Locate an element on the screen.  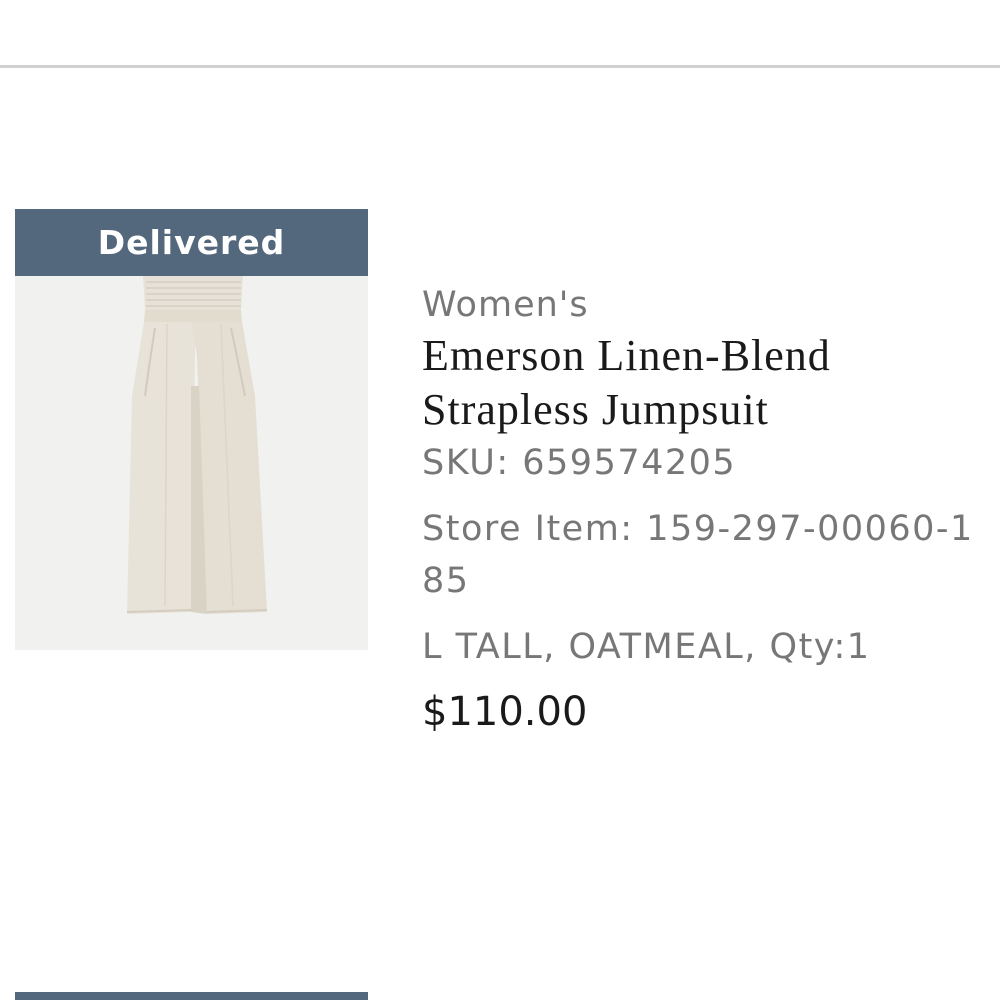
jumpsuit-image is located at coordinates (191, 463).